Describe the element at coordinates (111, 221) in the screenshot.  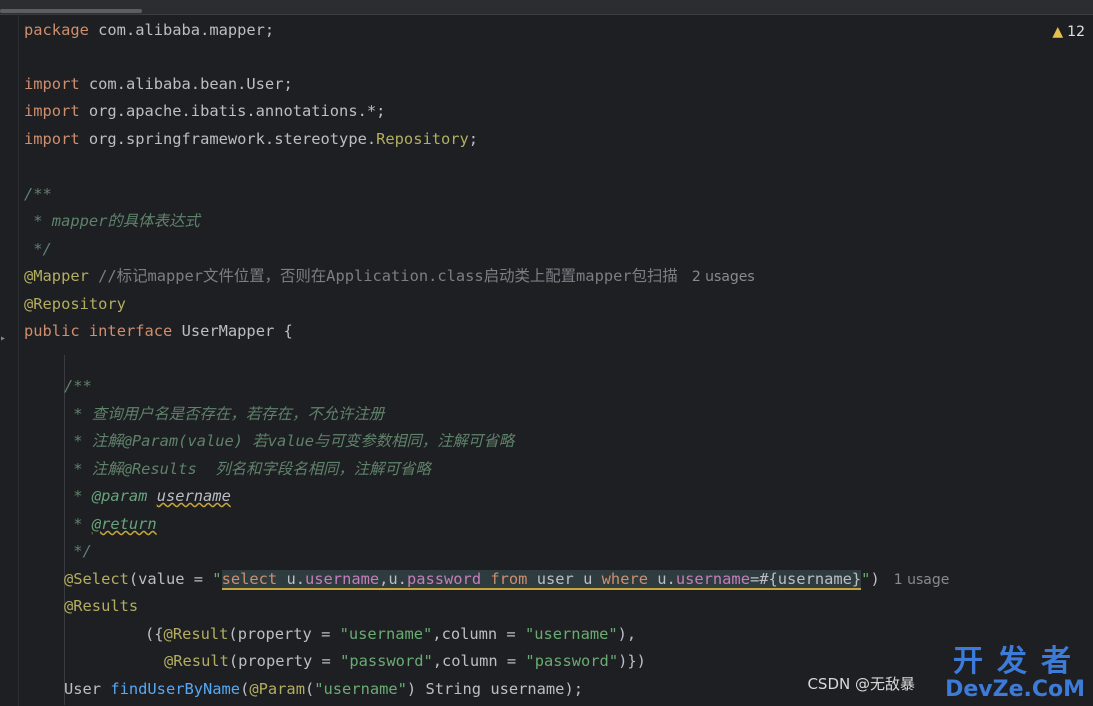
I see `code-line-8: * mapper的具体表达式` at that location.